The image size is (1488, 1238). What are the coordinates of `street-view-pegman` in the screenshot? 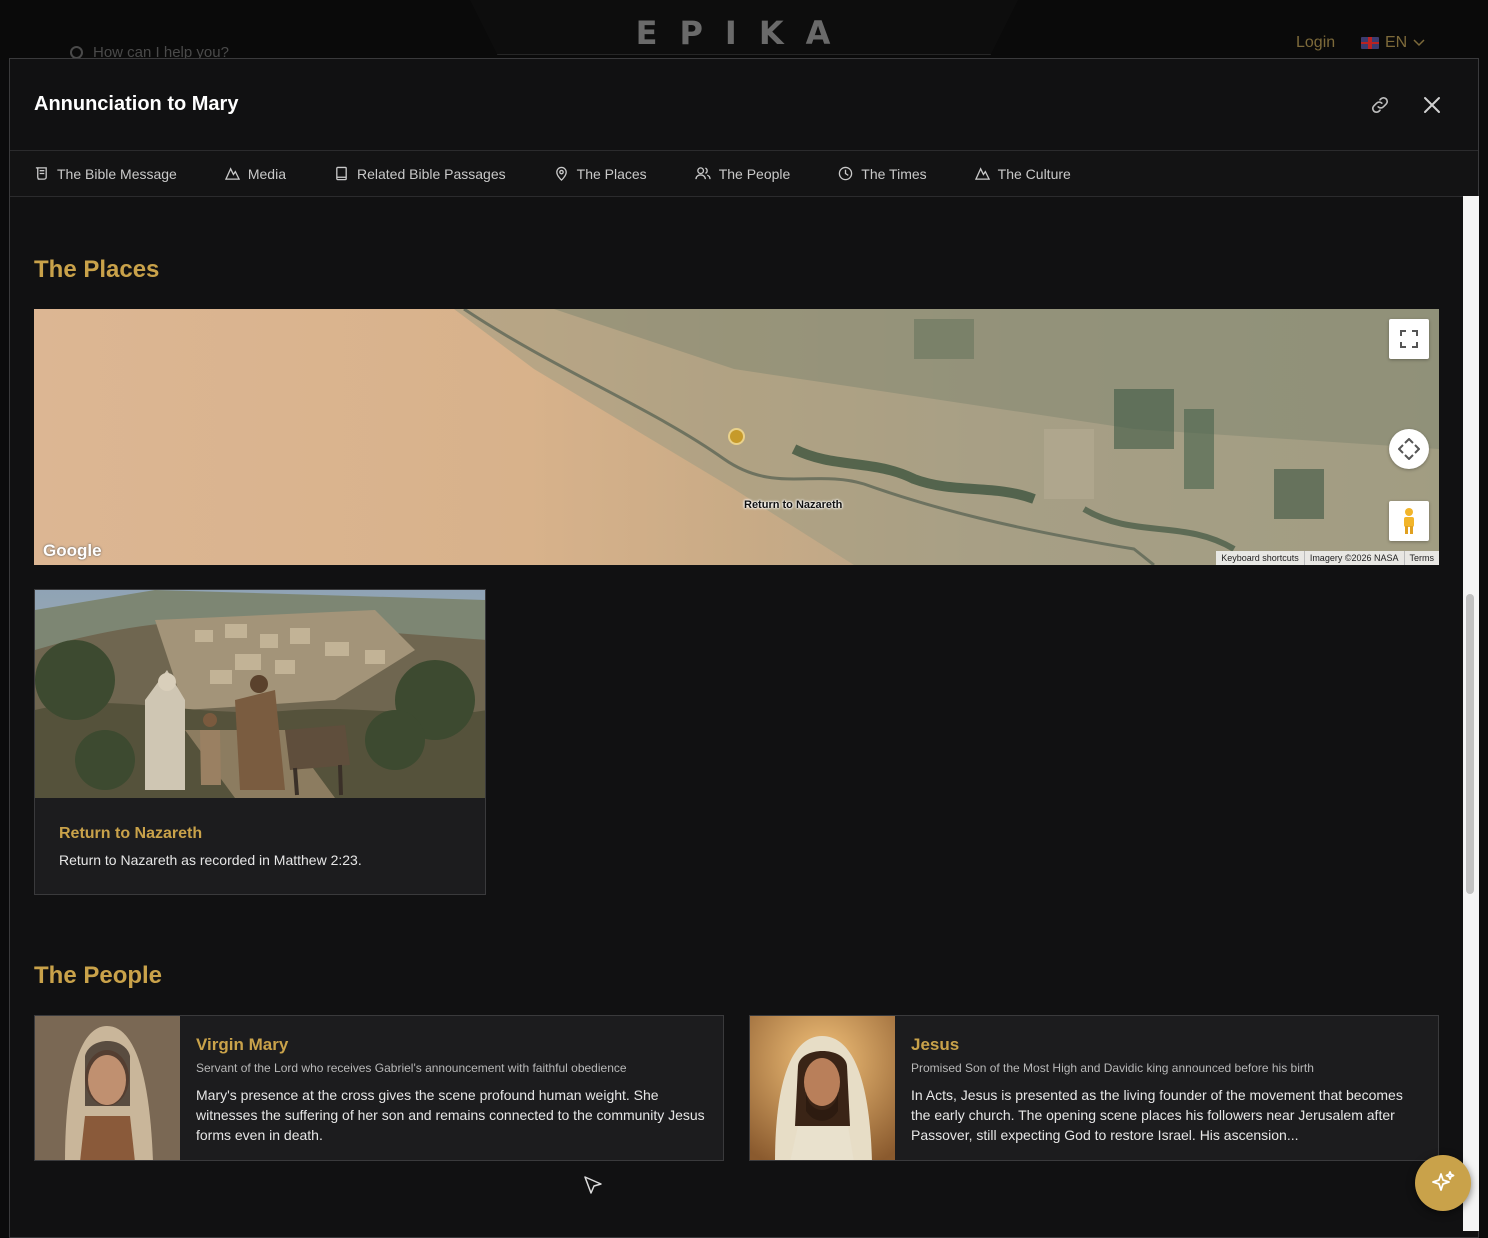 It's located at (1409, 521).